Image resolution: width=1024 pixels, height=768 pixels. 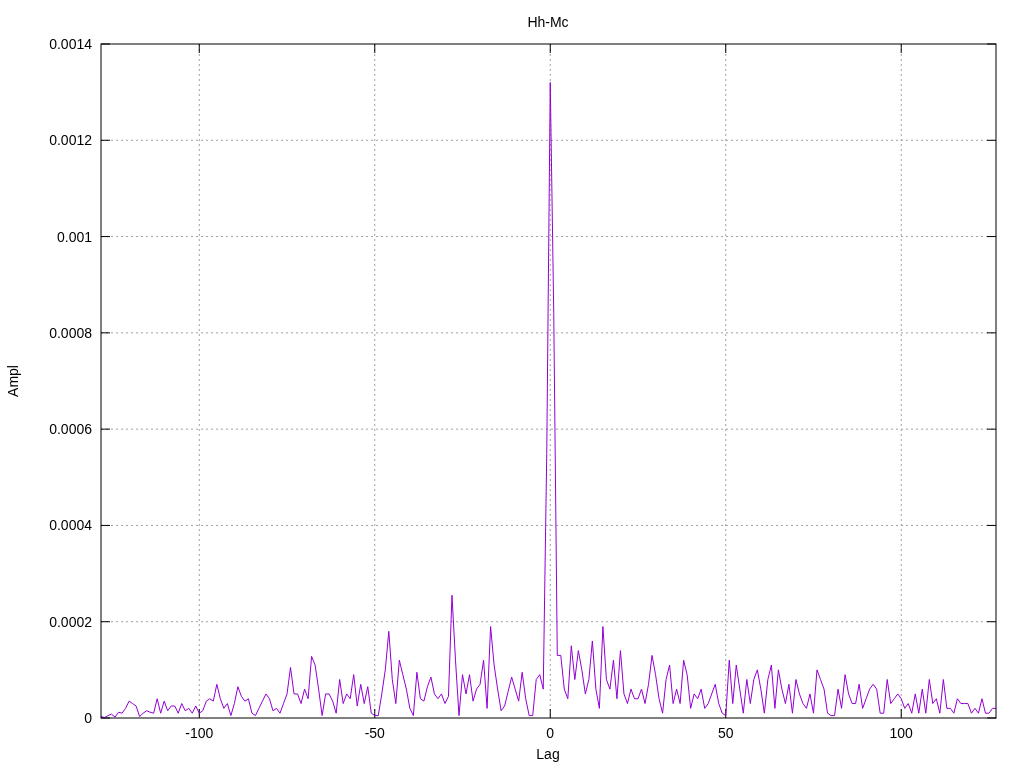 I want to click on axis-label: Lag, so click(x=548, y=754).